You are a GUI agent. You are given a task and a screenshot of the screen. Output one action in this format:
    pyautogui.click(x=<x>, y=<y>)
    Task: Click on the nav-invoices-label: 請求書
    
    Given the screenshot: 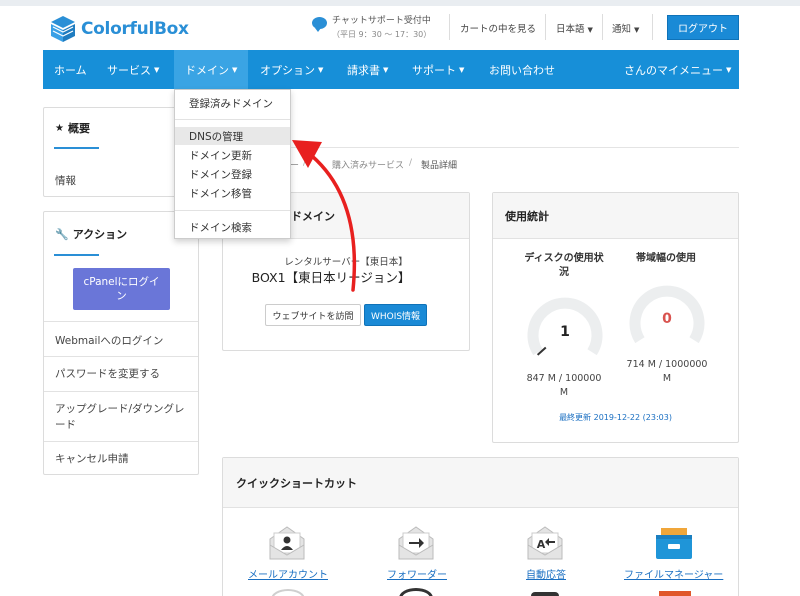 What is the action you would take?
    pyautogui.click(x=363, y=70)
    